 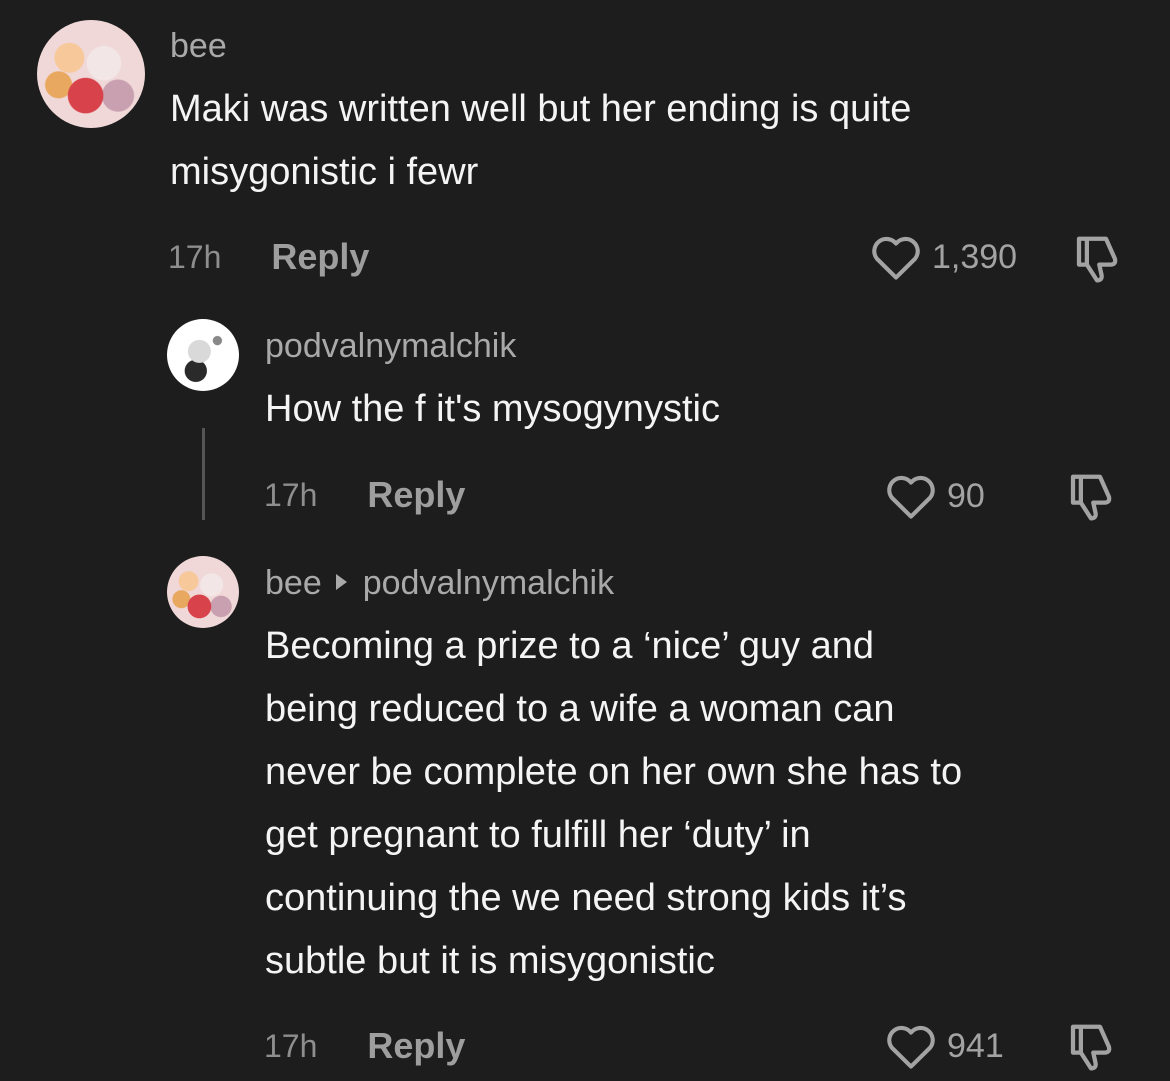 What do you see at coordinates (341, 582) in the screenshot?
I see `reply-arrow-icon` at bounding box center [341, 582].